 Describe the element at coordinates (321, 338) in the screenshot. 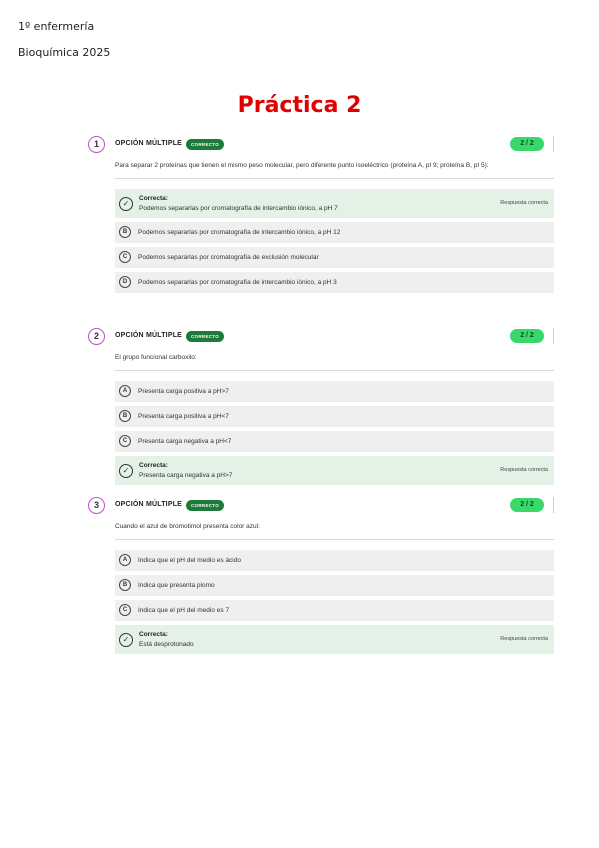

I see `question-header: 2 OPCIÓN MÚLTIPLE CORRECTO 2 / 2` at that location.